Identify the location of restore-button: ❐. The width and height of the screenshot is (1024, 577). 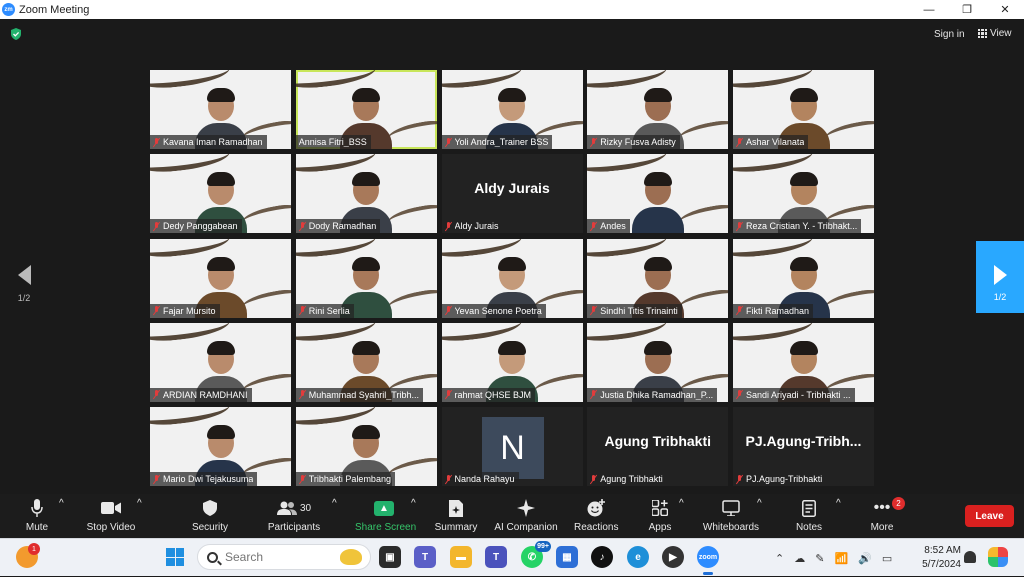
(967, 9).